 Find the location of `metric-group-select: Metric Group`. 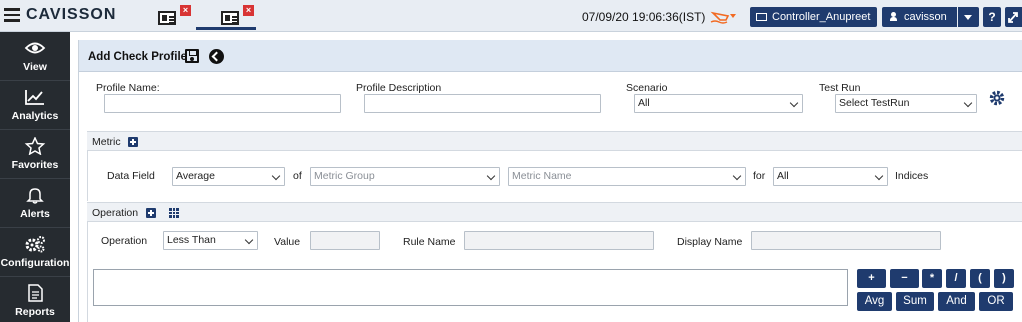

metric-group-select: Metric Group is located at coordinates (405, 176).